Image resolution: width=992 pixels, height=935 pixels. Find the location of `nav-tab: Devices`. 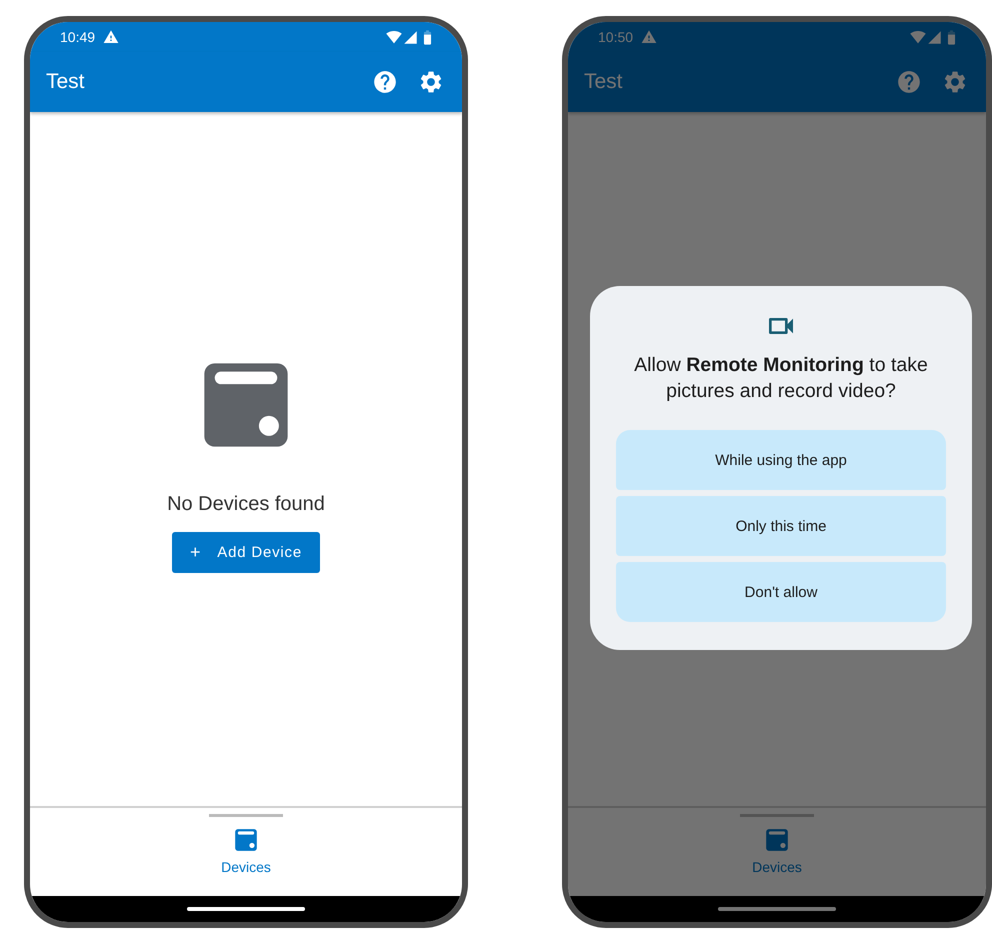

nav-tab: Devices is located at coordinates (246, 844).